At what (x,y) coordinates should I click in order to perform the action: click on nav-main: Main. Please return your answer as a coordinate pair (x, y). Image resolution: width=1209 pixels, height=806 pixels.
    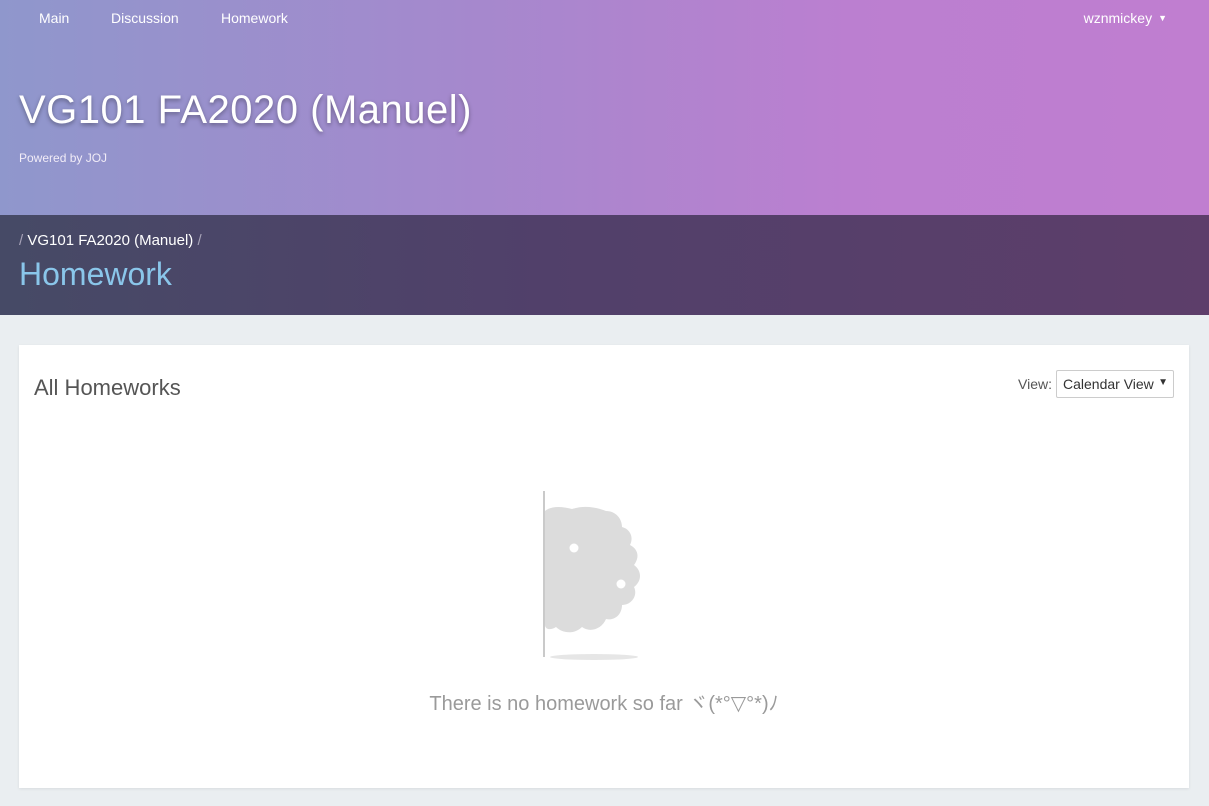
    Looking at the image, I should click on (54, 18).